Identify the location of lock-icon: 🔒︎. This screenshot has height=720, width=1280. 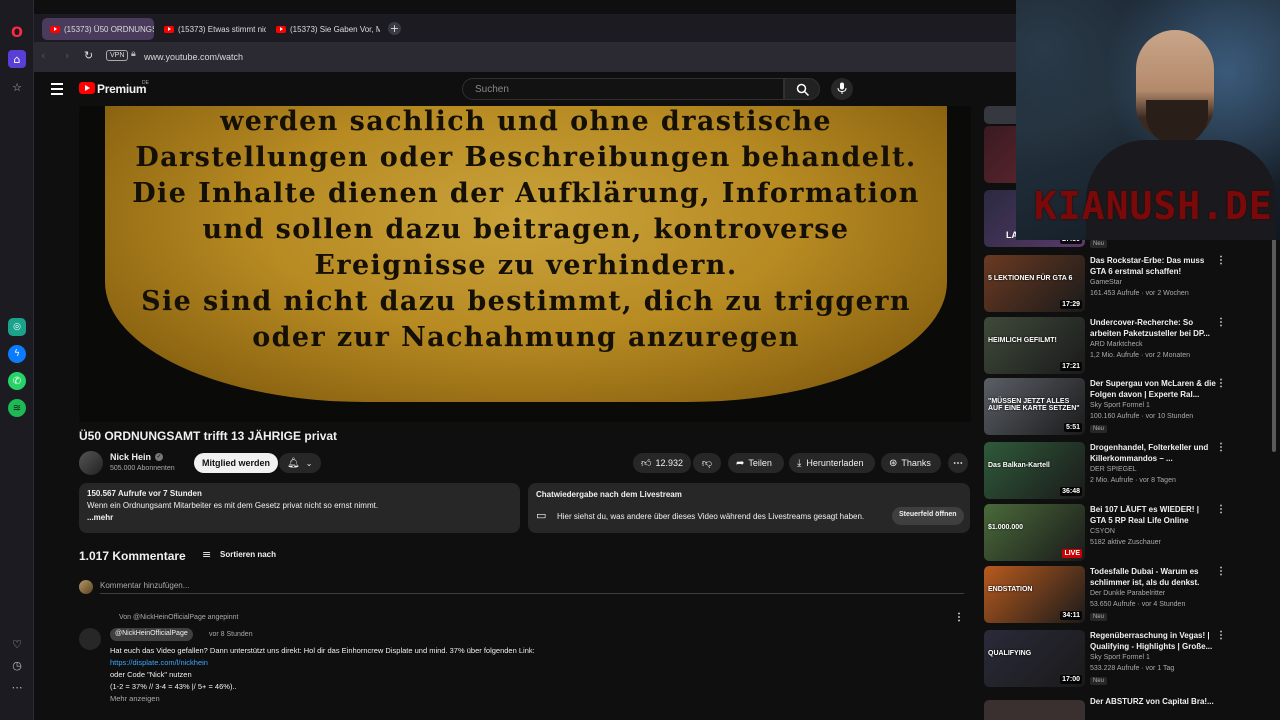
(133, 54).